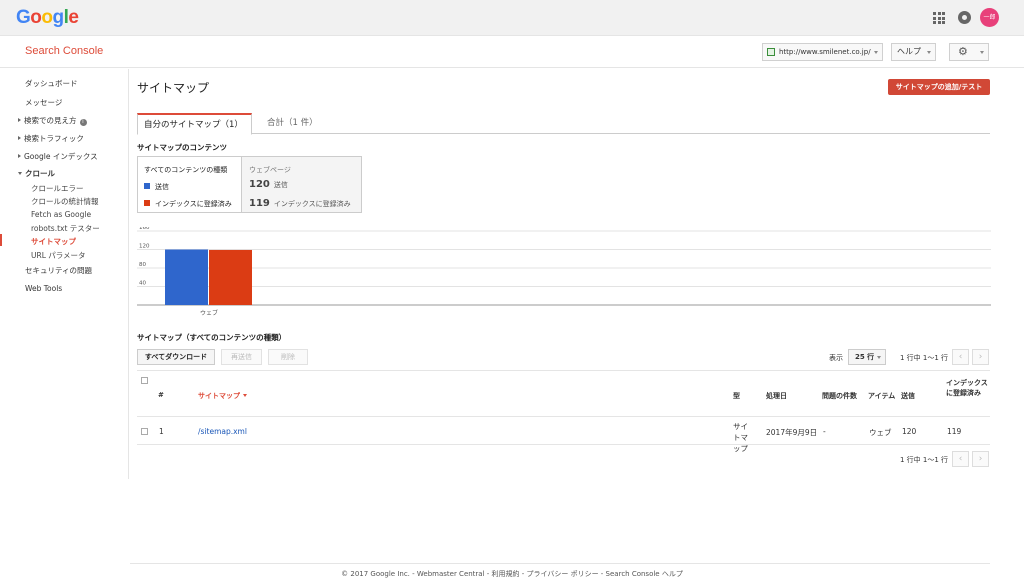 This screenshot has width=1024, height=579. Describe the element at coordinates (194, 124) in the screenshot. I see `tab-my-sitemaps: 自分のサイトマップ（1）` at that location.